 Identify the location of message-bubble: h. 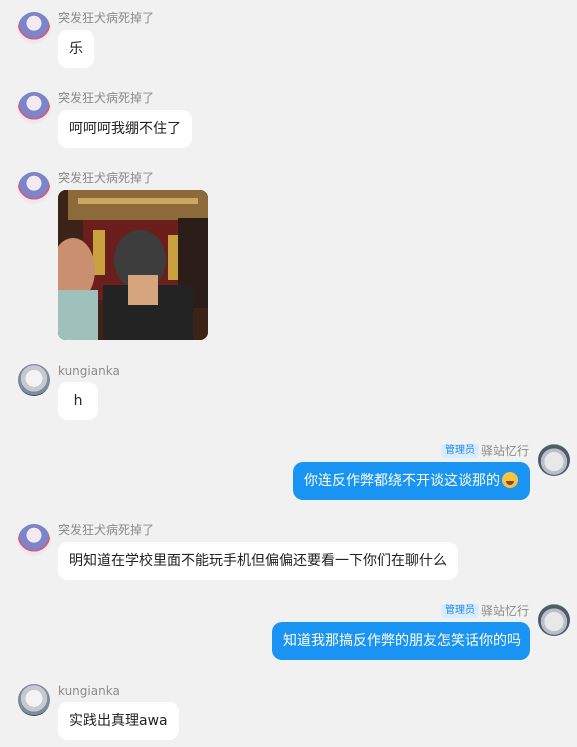
(78, 401).